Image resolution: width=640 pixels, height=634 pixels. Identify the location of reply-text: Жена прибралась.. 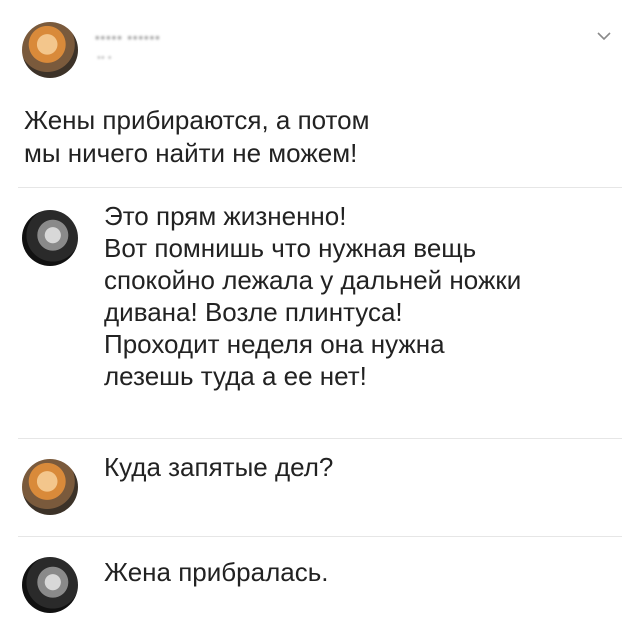
(216, 572).